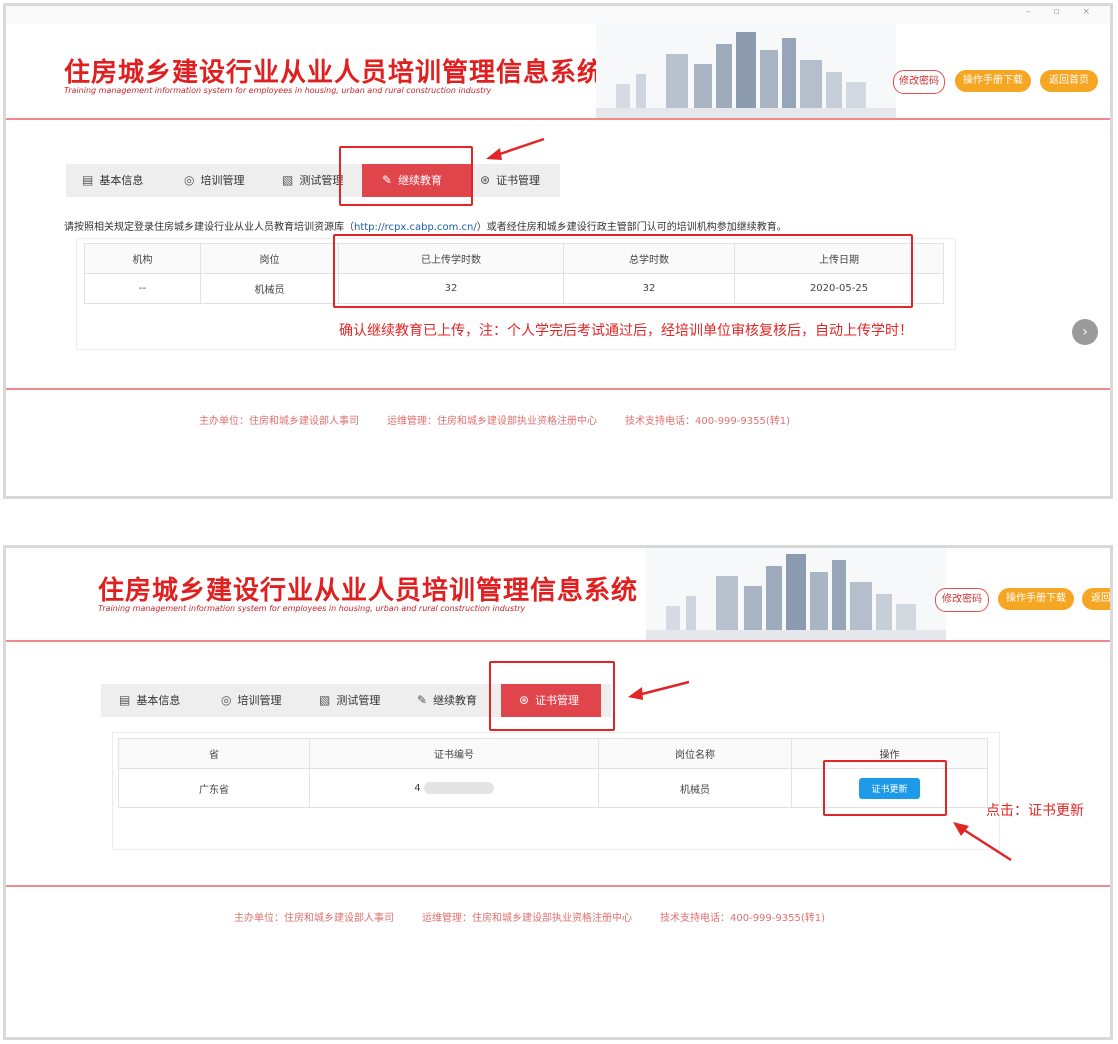 The image size is (1118, 1044). I want to click on resource-link: http://rcpx.cabp.com.cn/, so click(415, 227).